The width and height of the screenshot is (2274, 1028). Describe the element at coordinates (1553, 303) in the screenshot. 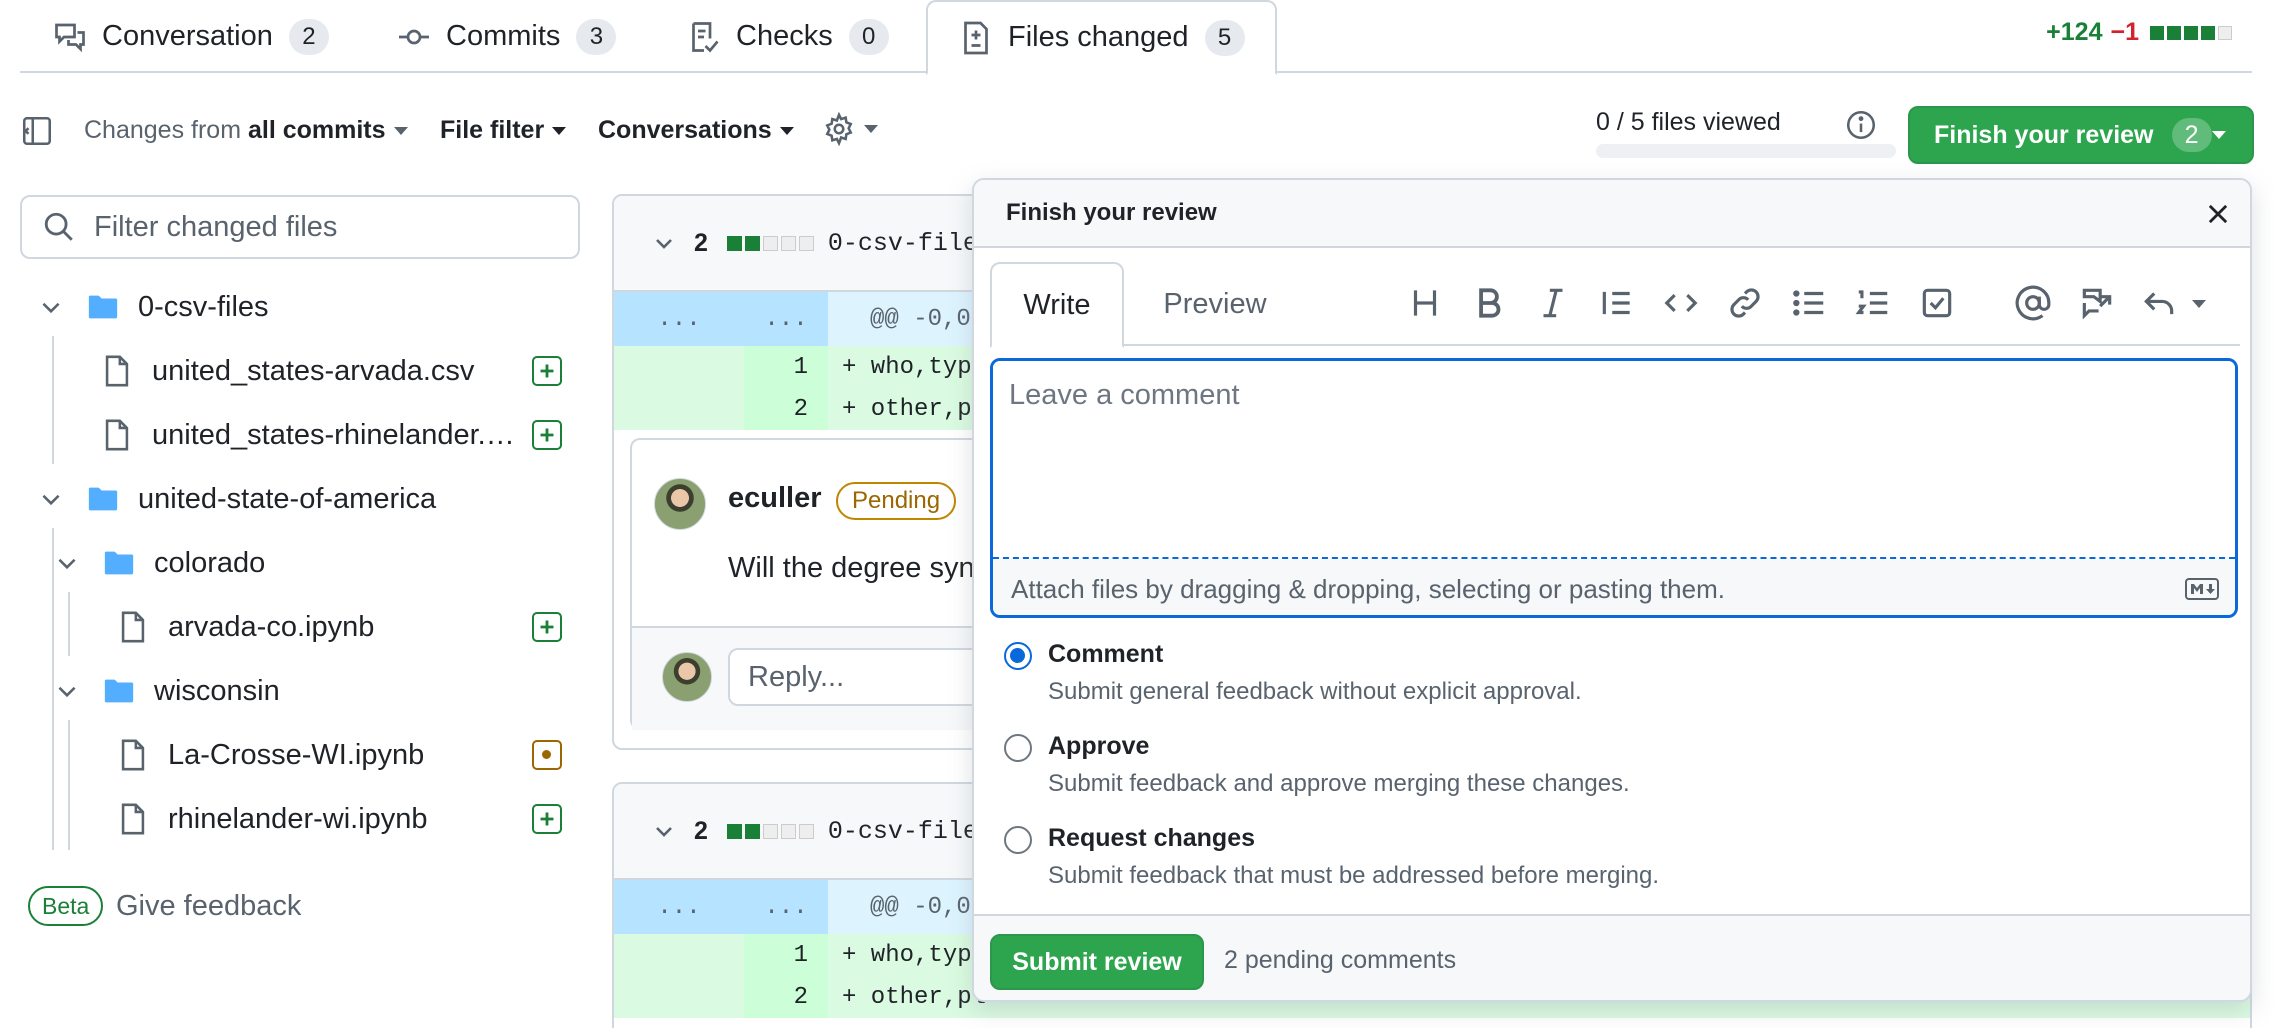

I see `italic-icon` at that location.